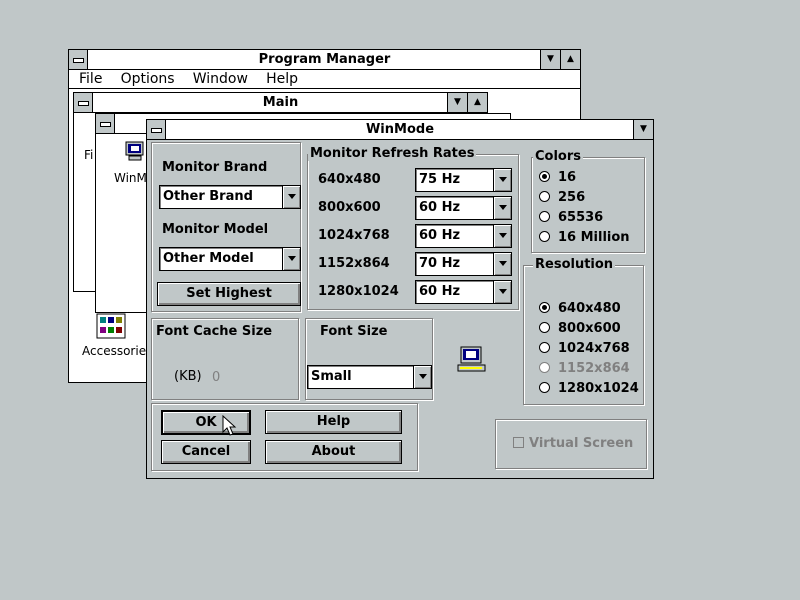 Image resolution: width=800 pixels, height=600 pixels. Describe the element at coordinates (111, 326) in the screenshot. I see `accessories-icon` at that location.